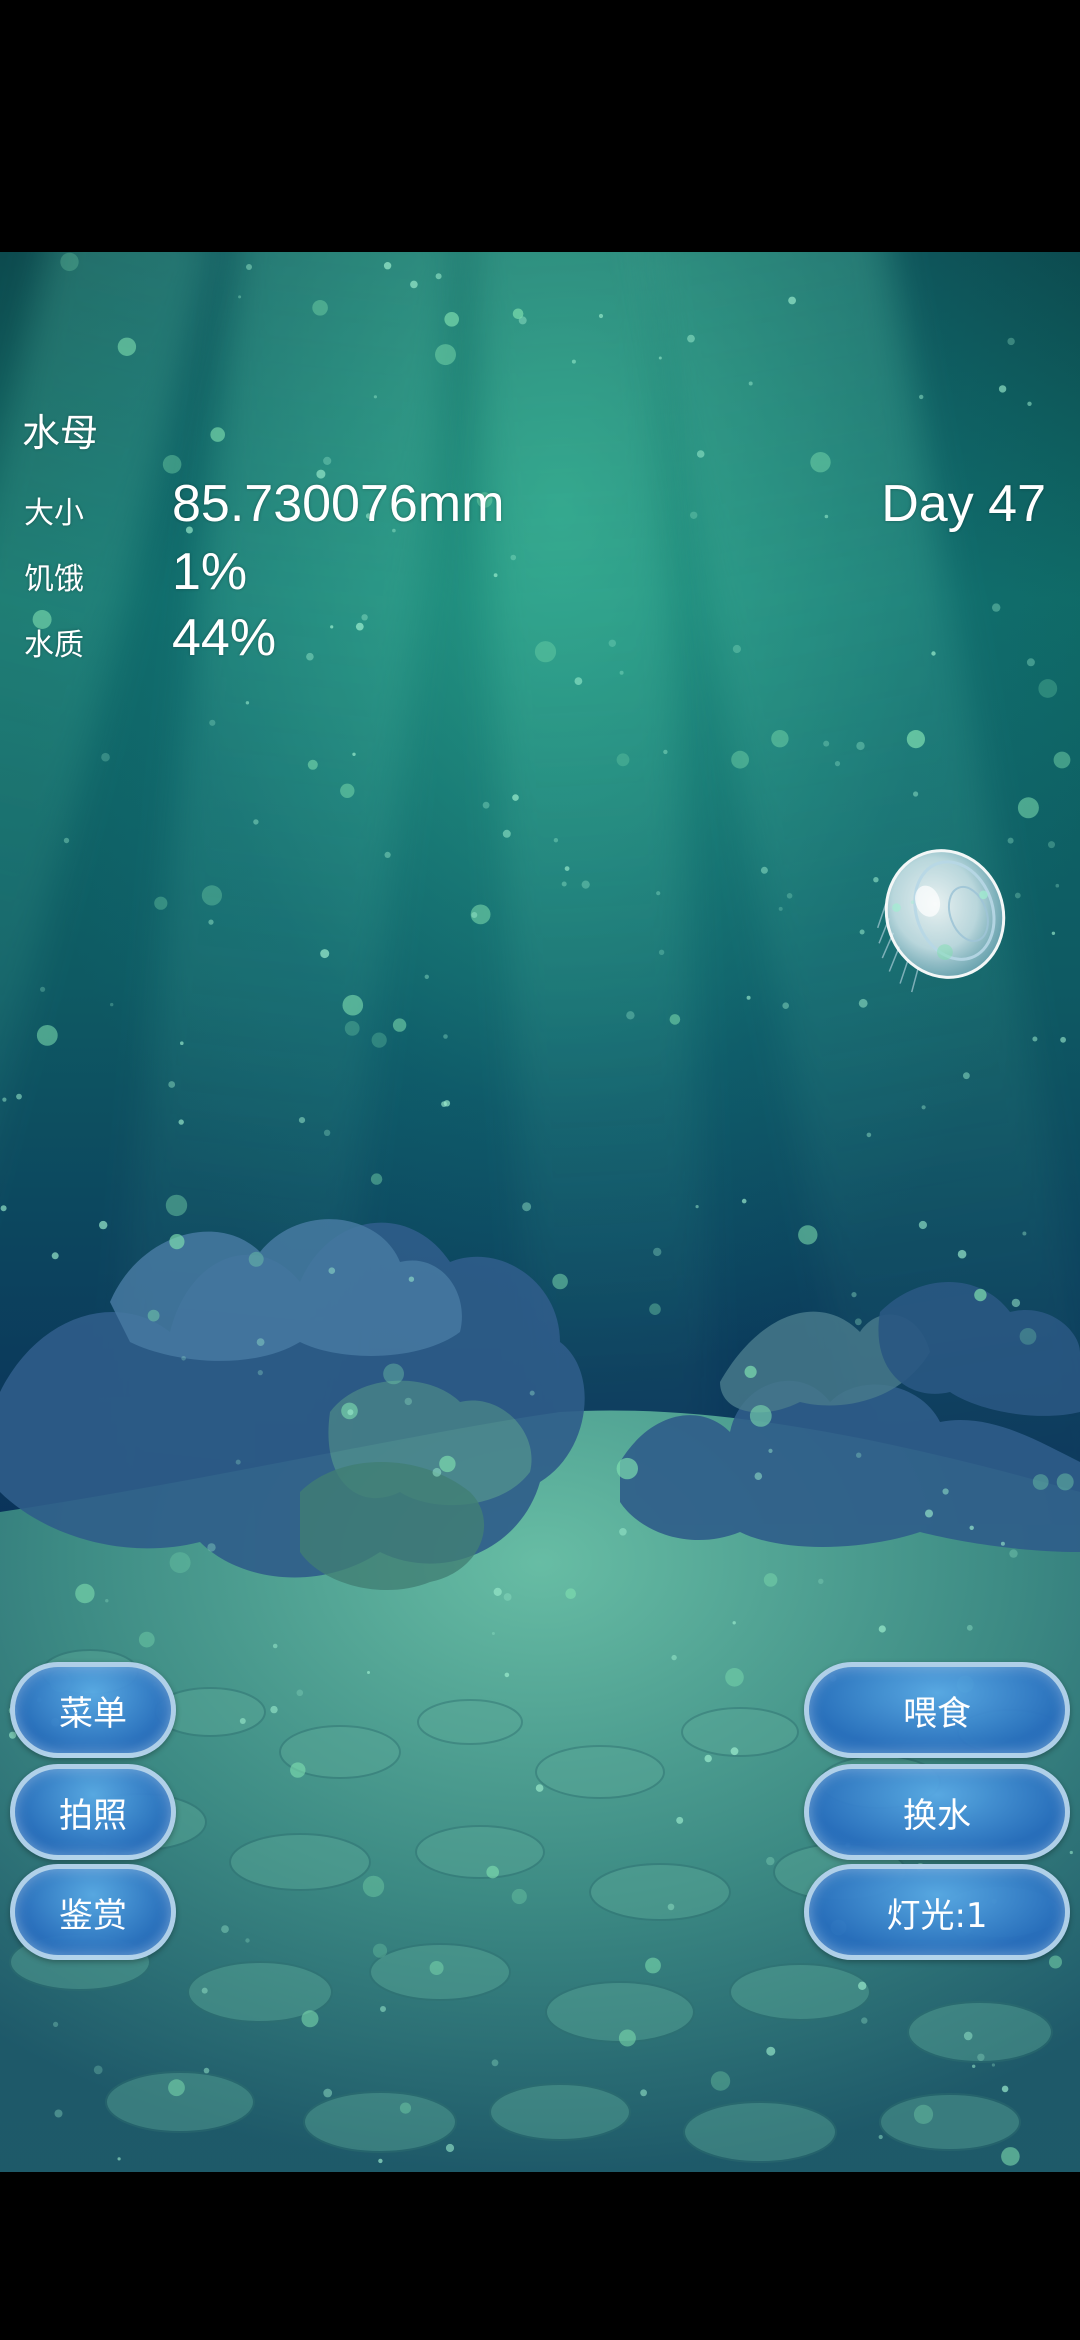  Describe the element at coordinates (54, 579) in the screenshot. I see `hunger-label: 饥饿` at that location.